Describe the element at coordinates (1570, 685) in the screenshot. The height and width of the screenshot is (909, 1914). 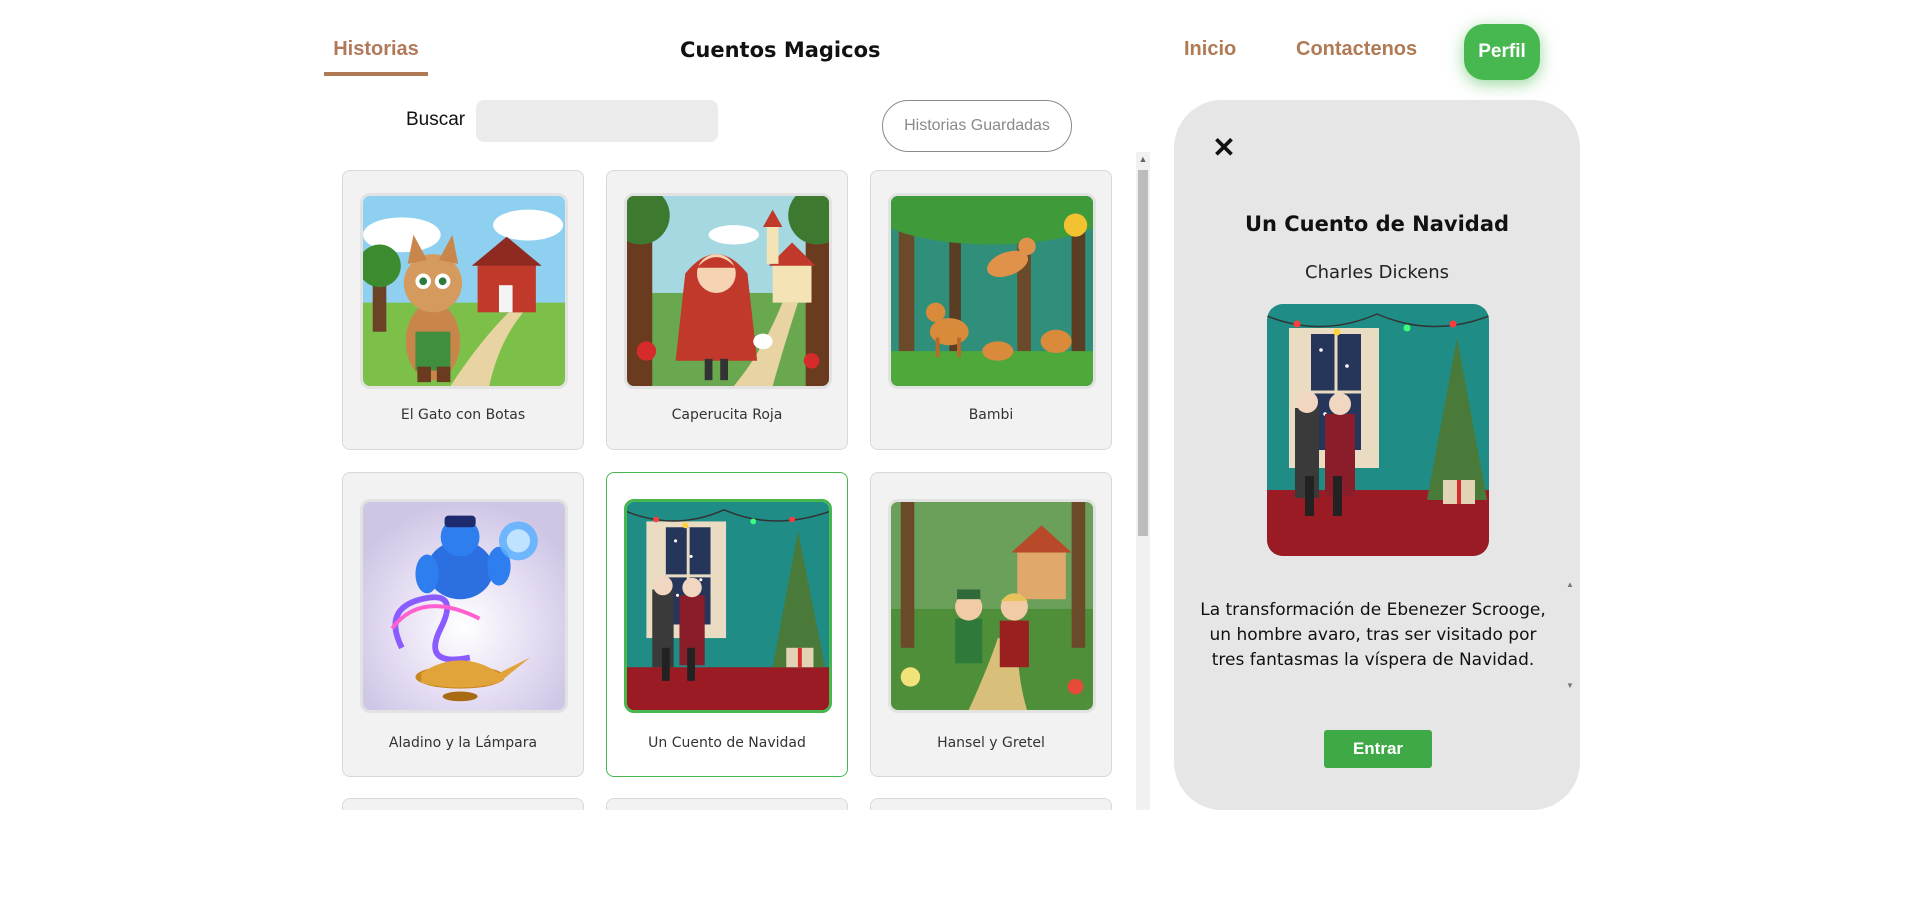
I see `scroll-down-arrow-icon: ▼` at that location.